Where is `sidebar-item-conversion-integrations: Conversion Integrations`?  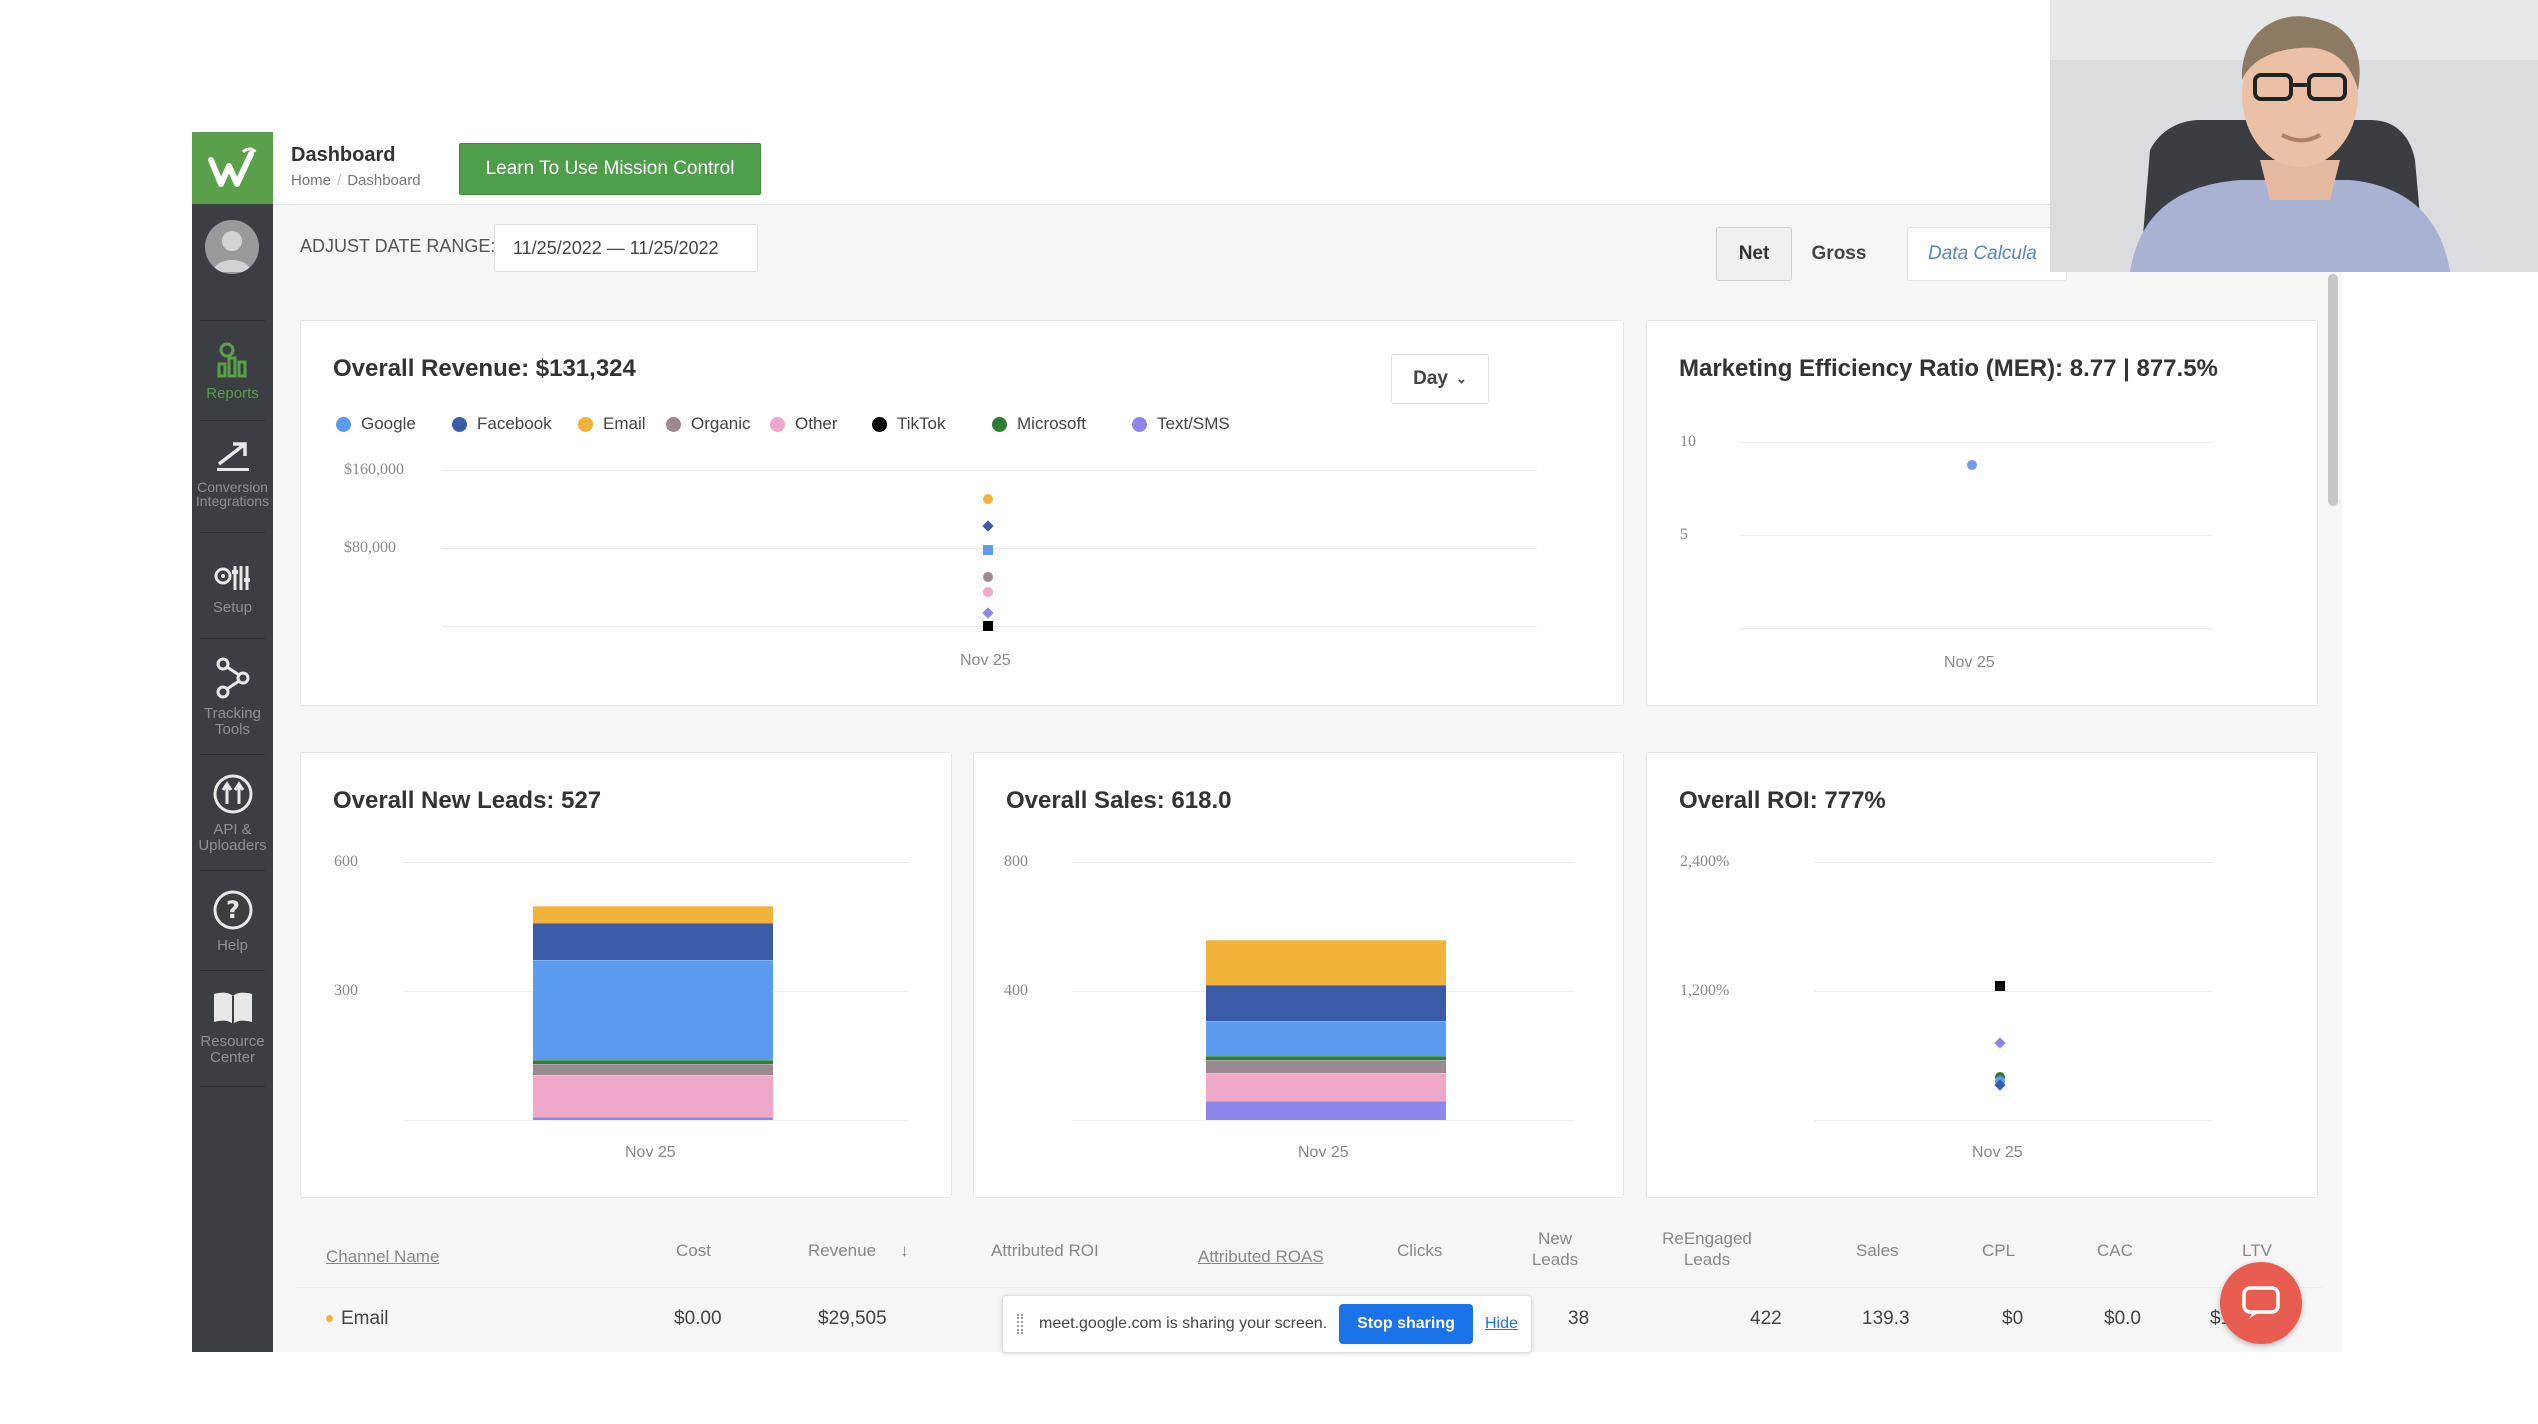
sidebar-item-conversion-integrations: Conversion Integrations is located at coordinates (232, 474).